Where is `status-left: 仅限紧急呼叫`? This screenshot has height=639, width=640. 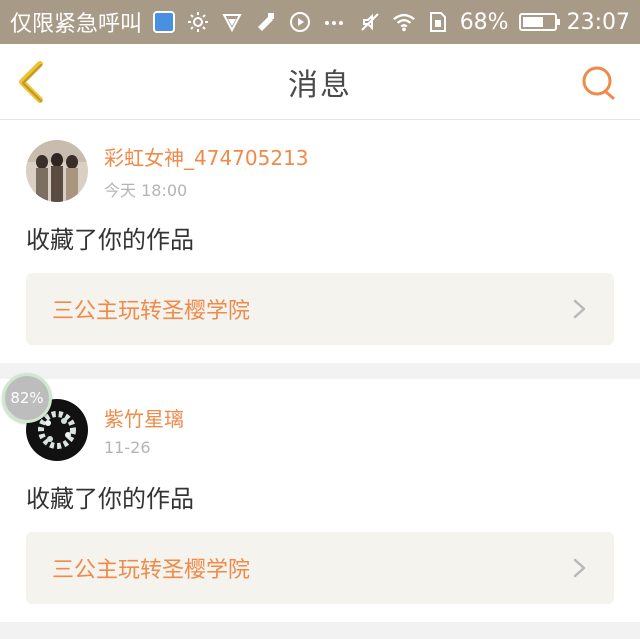
status-left: 仅限紧急呼叫 is located at coordinates (178, 22).